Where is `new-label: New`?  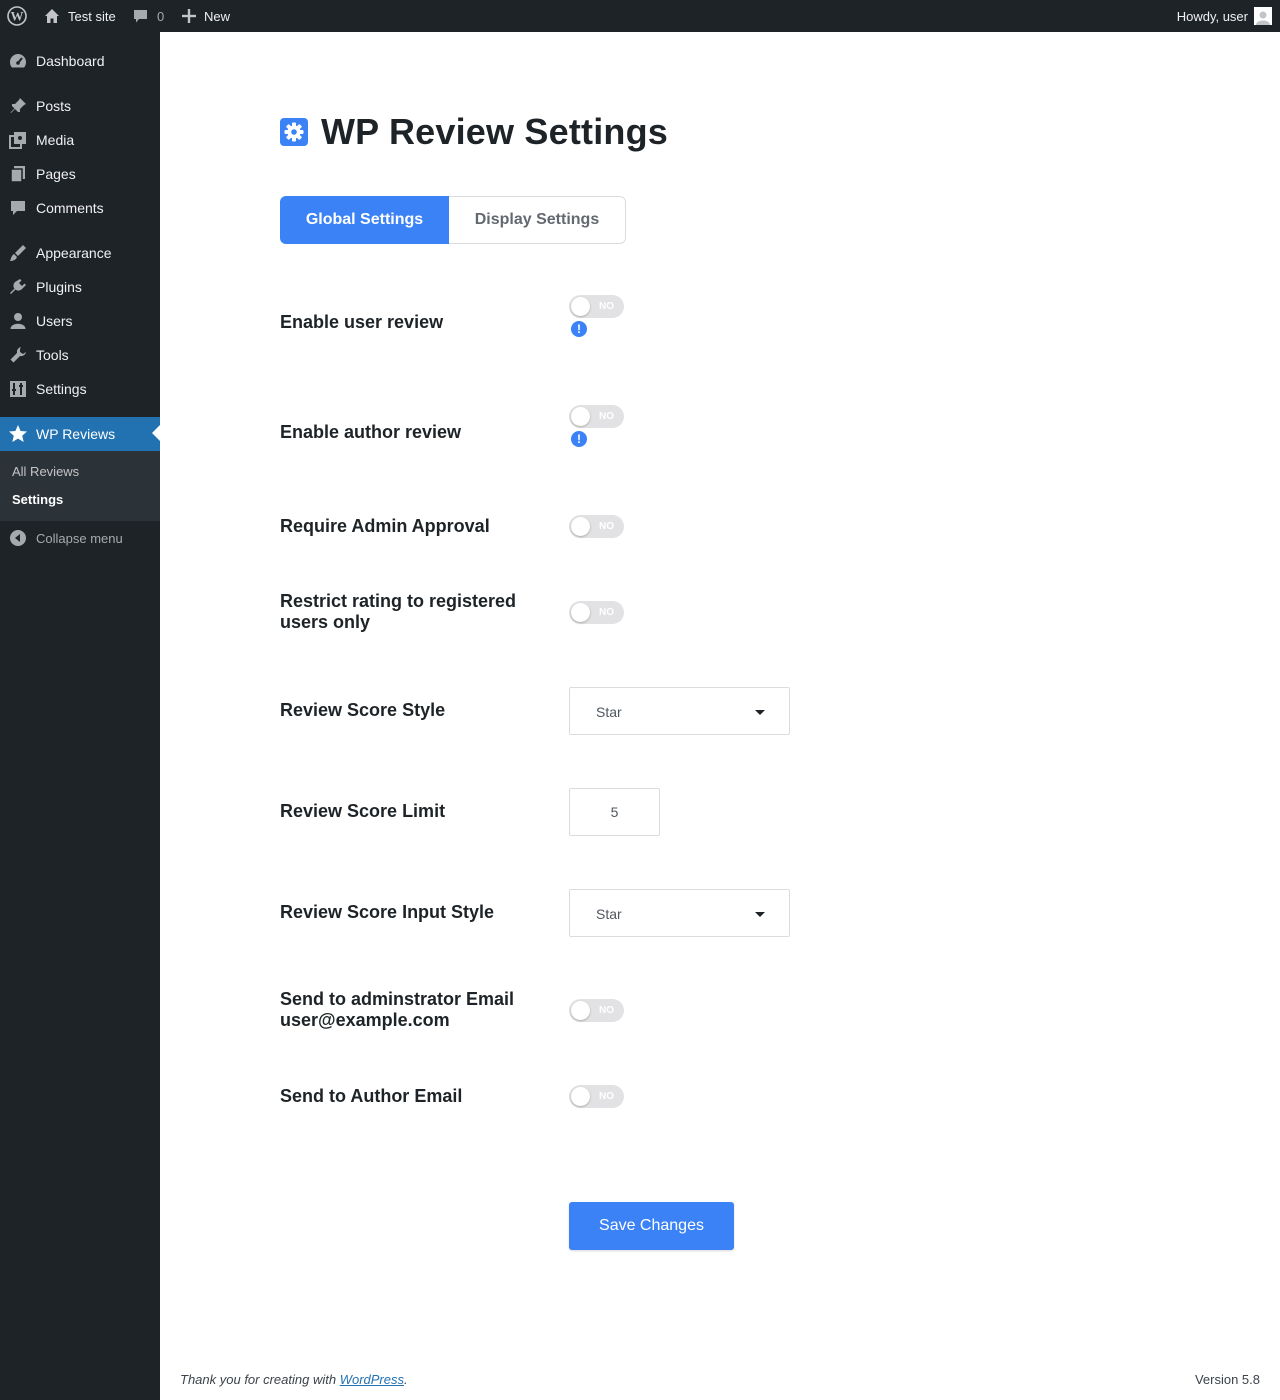
new-label: New is located at coordinates (217, 16).